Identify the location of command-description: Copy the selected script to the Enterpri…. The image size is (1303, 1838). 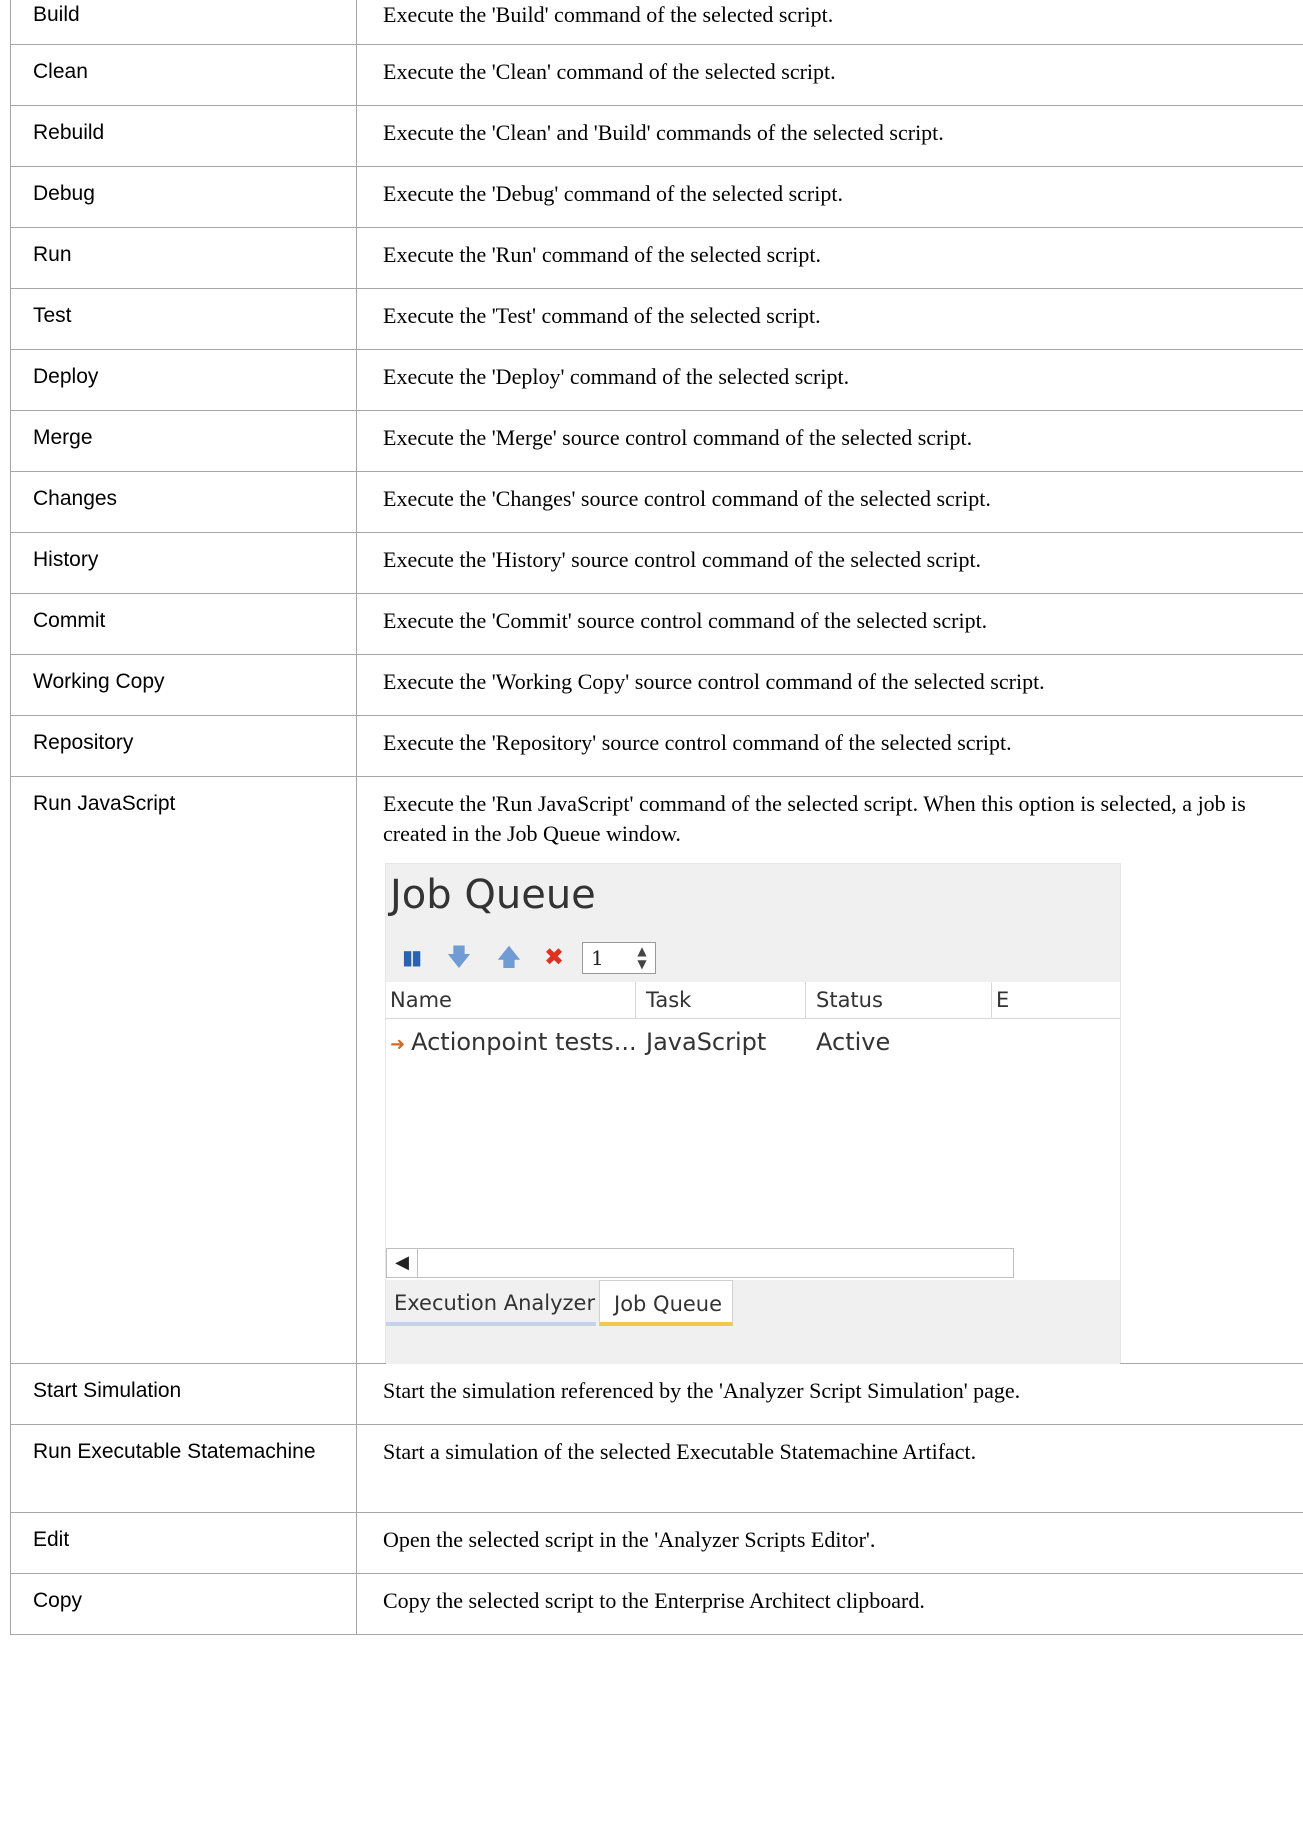
(829, 1603).